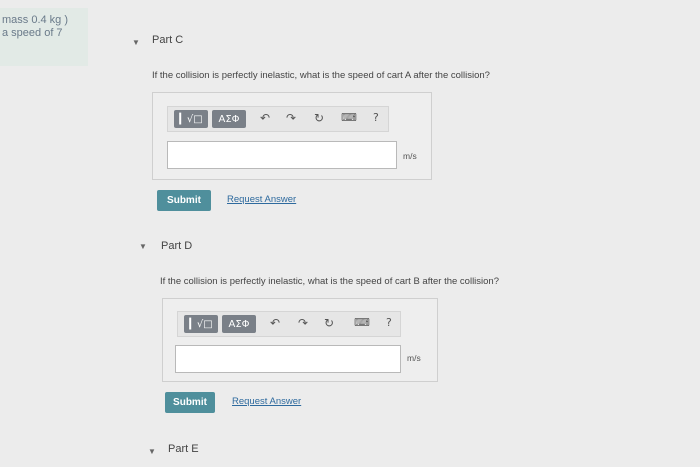 This screenshot has width=700, height=467. Describe the element at coordinates (410, 156) in the screenshot. I see `part-c-unit: m/s` at that location.